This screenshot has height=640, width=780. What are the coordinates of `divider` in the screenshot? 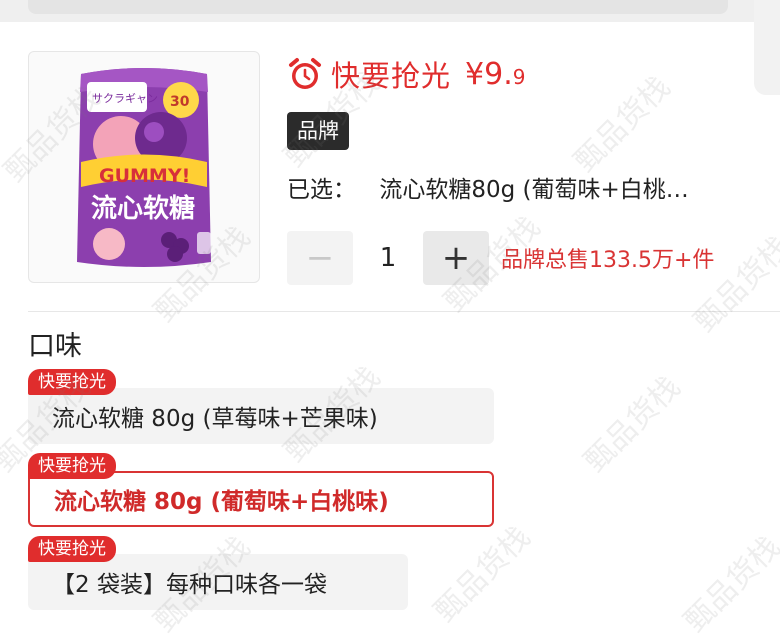 It's located at (404, 311).